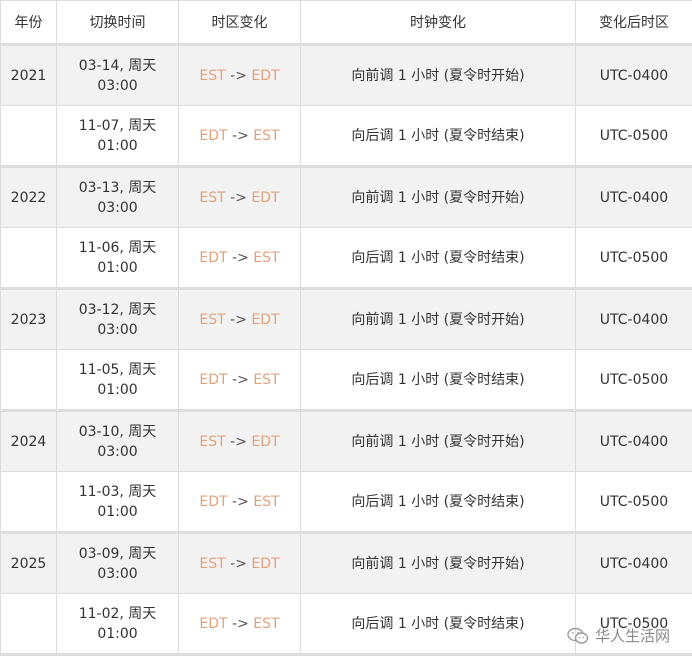 The height and width of the screenshot is (666, 692). Describe the element at coordinates (28, 75) in the screenshot. I see `year-cell: 2021` at that location.